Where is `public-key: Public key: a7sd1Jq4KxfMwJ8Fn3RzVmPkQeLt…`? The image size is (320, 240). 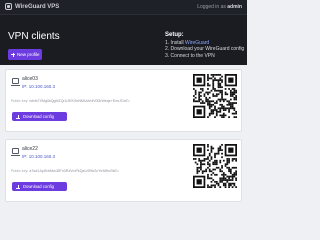 public-key: Public key: a7sd1Jq4KxfMwJ8Fn3RzVmPkQeLt… is located at coordinates (65, 171).